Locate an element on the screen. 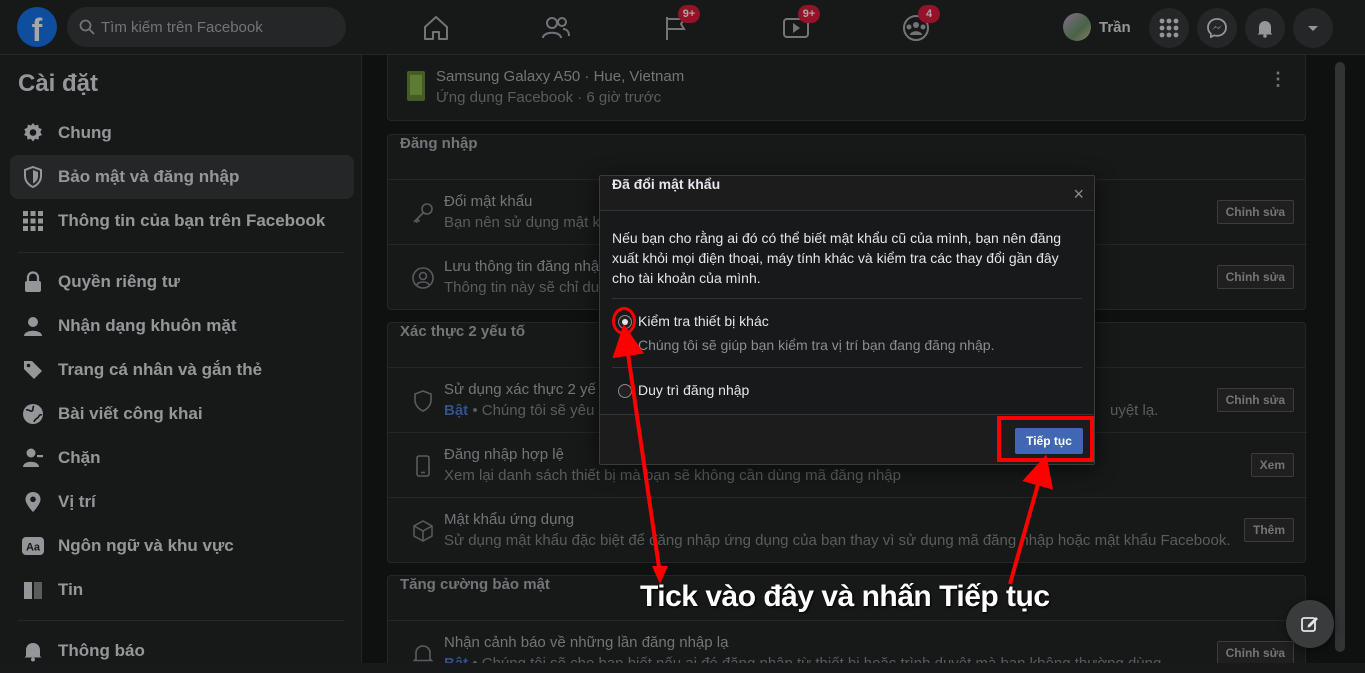  new-message-button is located at coordinates (1310, 624).